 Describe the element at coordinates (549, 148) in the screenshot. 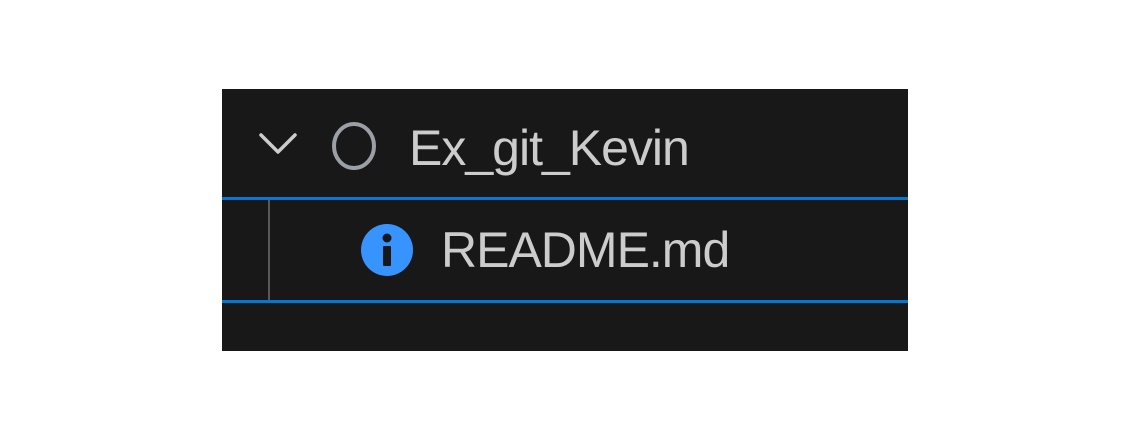

I see `folder-label: Ex_git_Kevin` at that location.